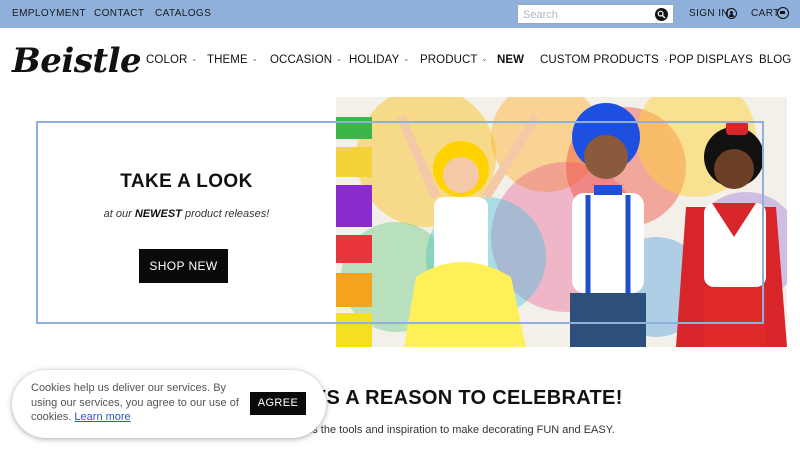 Image resolution: width=800 pixels, height=450 pixels. What do you see at coordinates (588, 14) in the screenshot?
I see `search-input` at bounding box center [588, 14].